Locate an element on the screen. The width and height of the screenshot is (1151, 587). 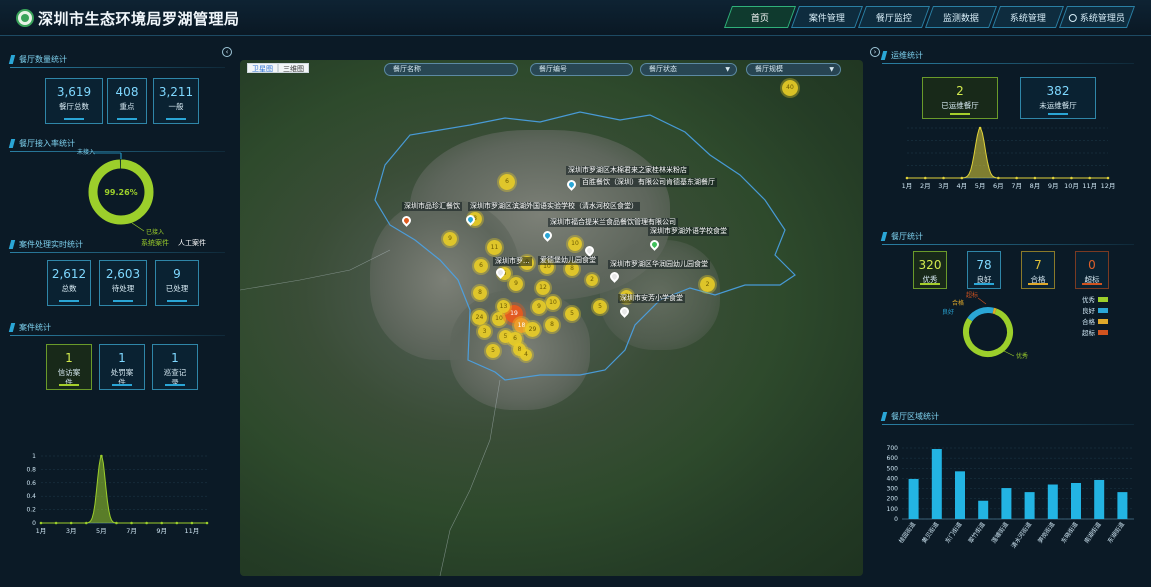
left-case-trend-chart: 00.20.40.60.811月 3月 5月 7月 9月 11月 is located at coordinates (117, 494).